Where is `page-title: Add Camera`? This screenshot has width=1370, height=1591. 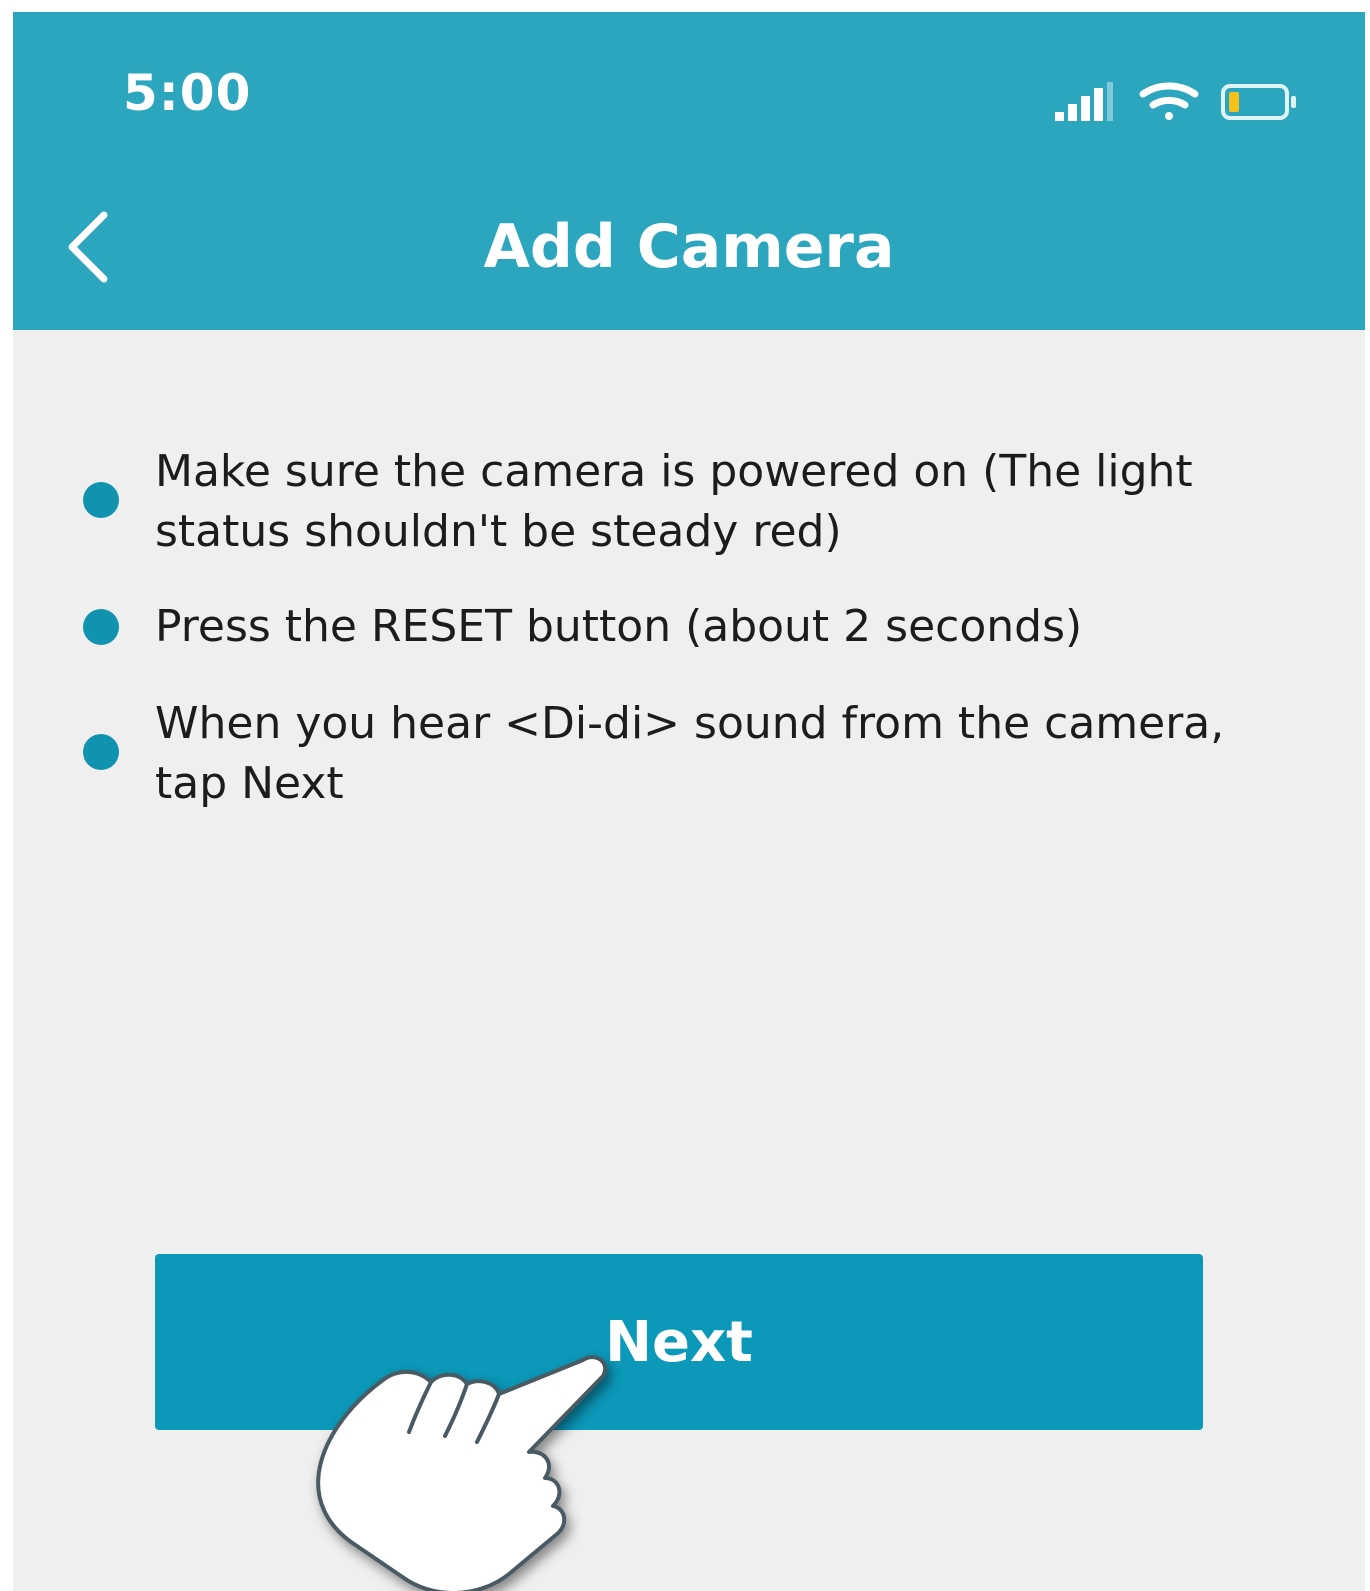
page-title: Add Camera is located at coordinates (689, 247).